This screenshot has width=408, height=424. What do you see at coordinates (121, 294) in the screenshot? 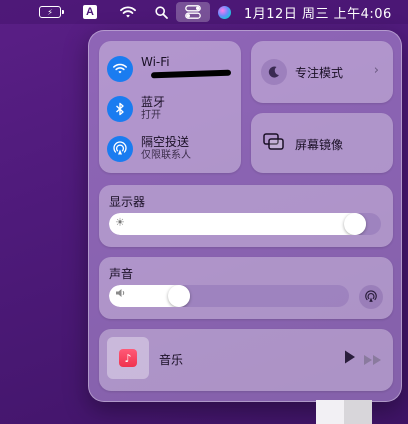
I see `speaker-icon` at bounding box center [121, 294].